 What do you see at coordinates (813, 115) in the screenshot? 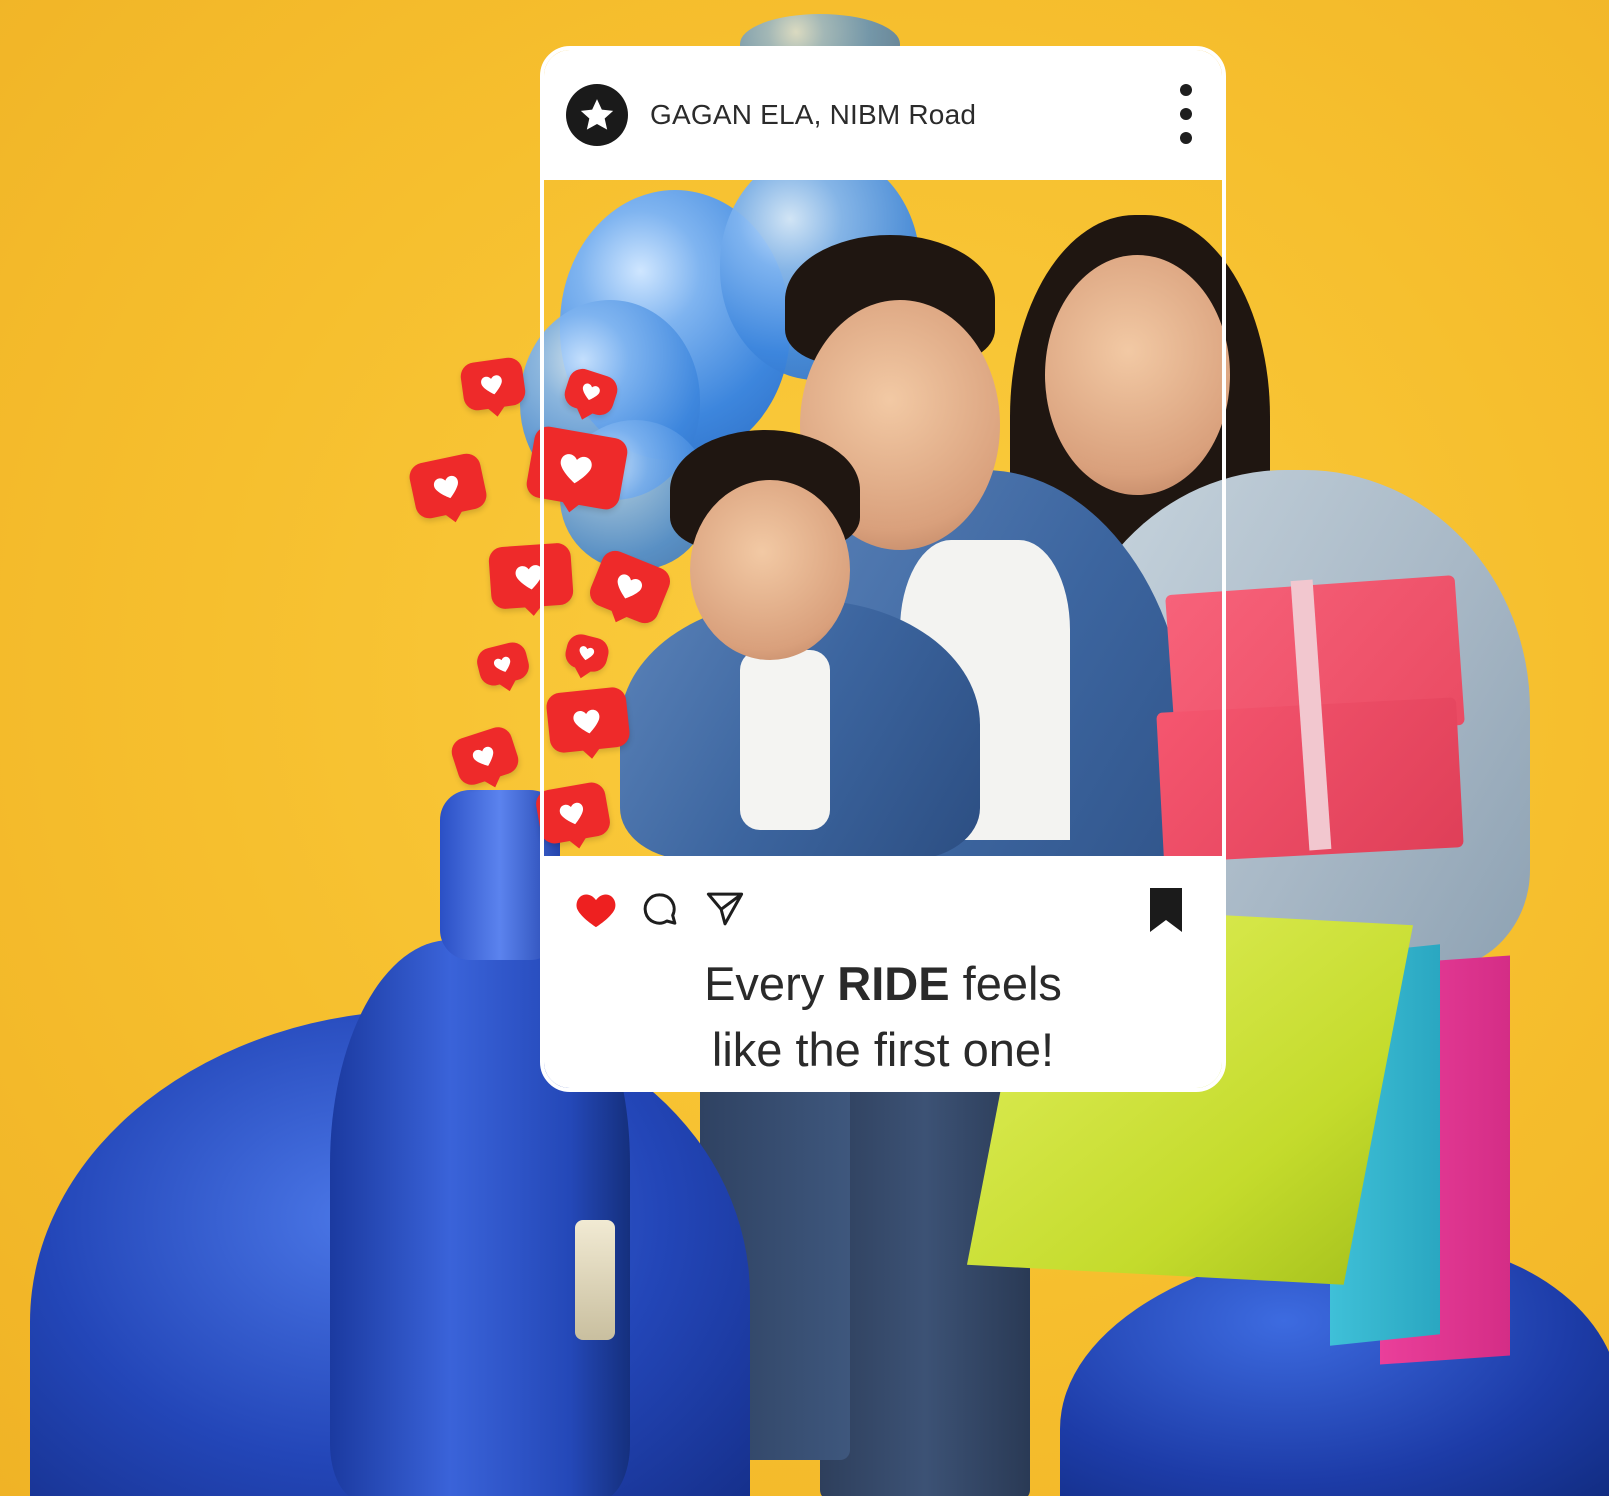
I see `account-name: GAGAN ELA, NIBM Road` at bounding box center [813, 115].